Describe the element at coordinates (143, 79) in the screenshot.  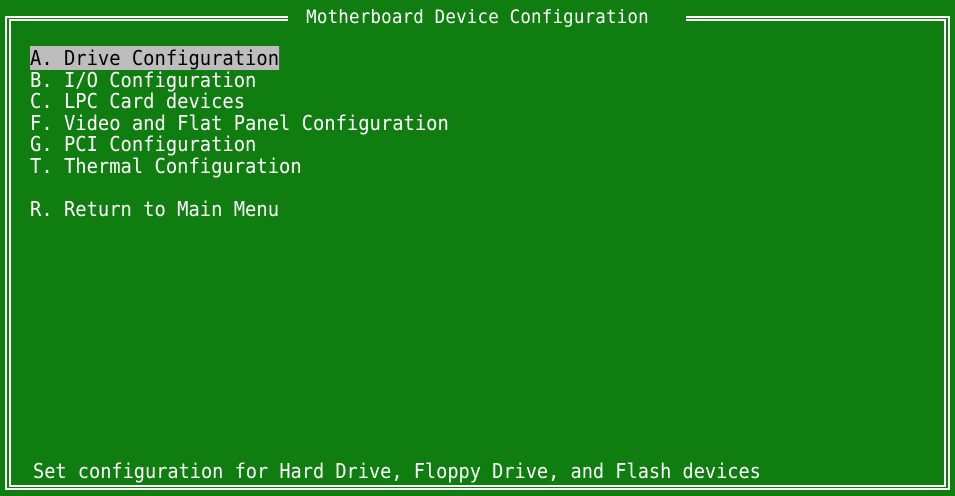
I see `menu-item-label: B. I/O Configuration` at that location.